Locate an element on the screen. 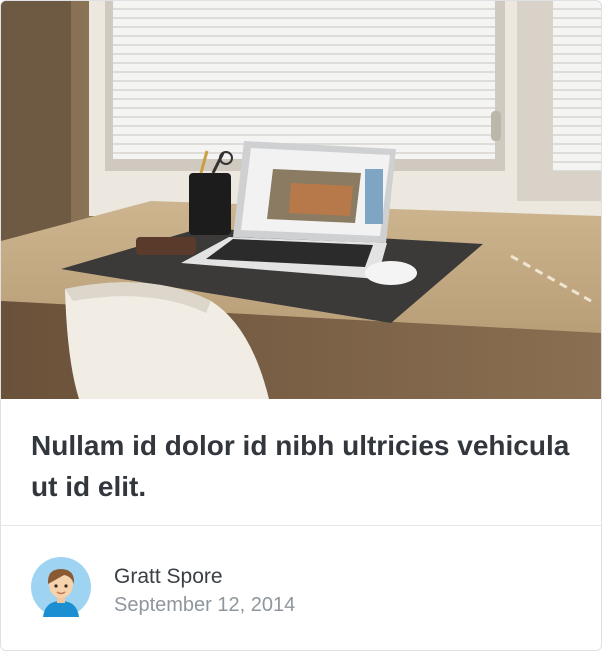 This screenshot has height=651, width=602. post-date: September 12, 2014 is located at coordinates (205, 605).